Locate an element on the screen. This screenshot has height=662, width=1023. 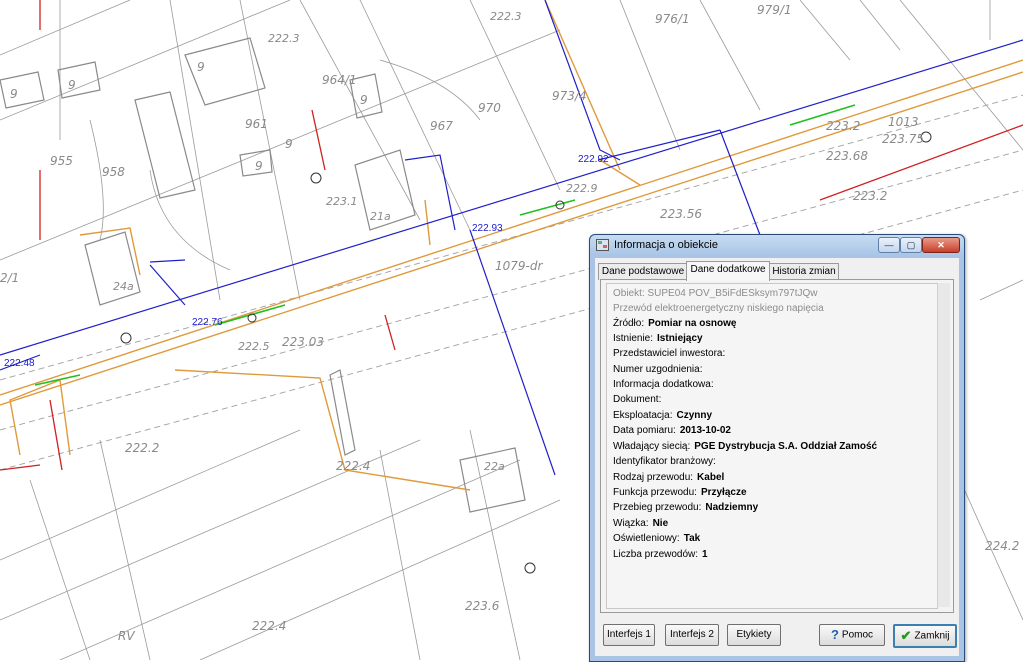
field-value: Pomiar na osnowę is located at coordinates (692, 323).